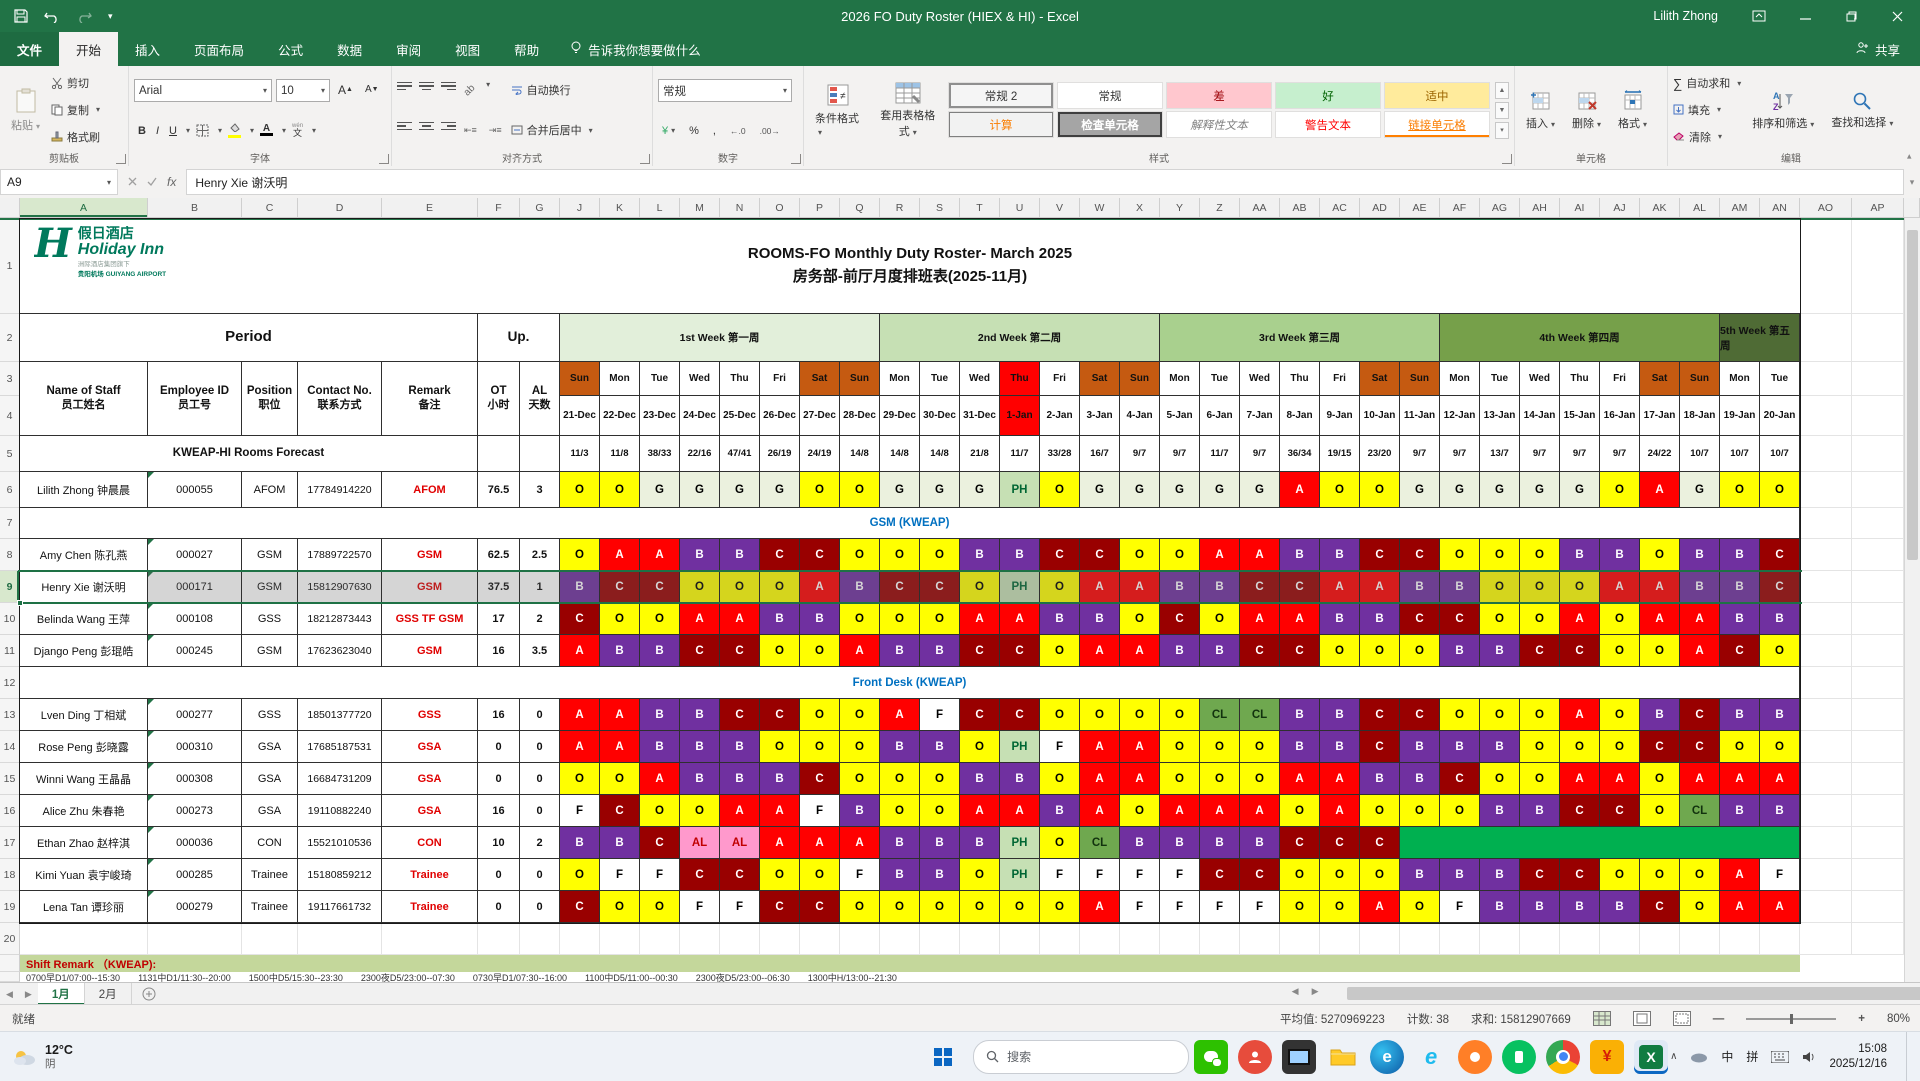  I want to click on shift-cell-31-Dec: O, so click(980, 747).